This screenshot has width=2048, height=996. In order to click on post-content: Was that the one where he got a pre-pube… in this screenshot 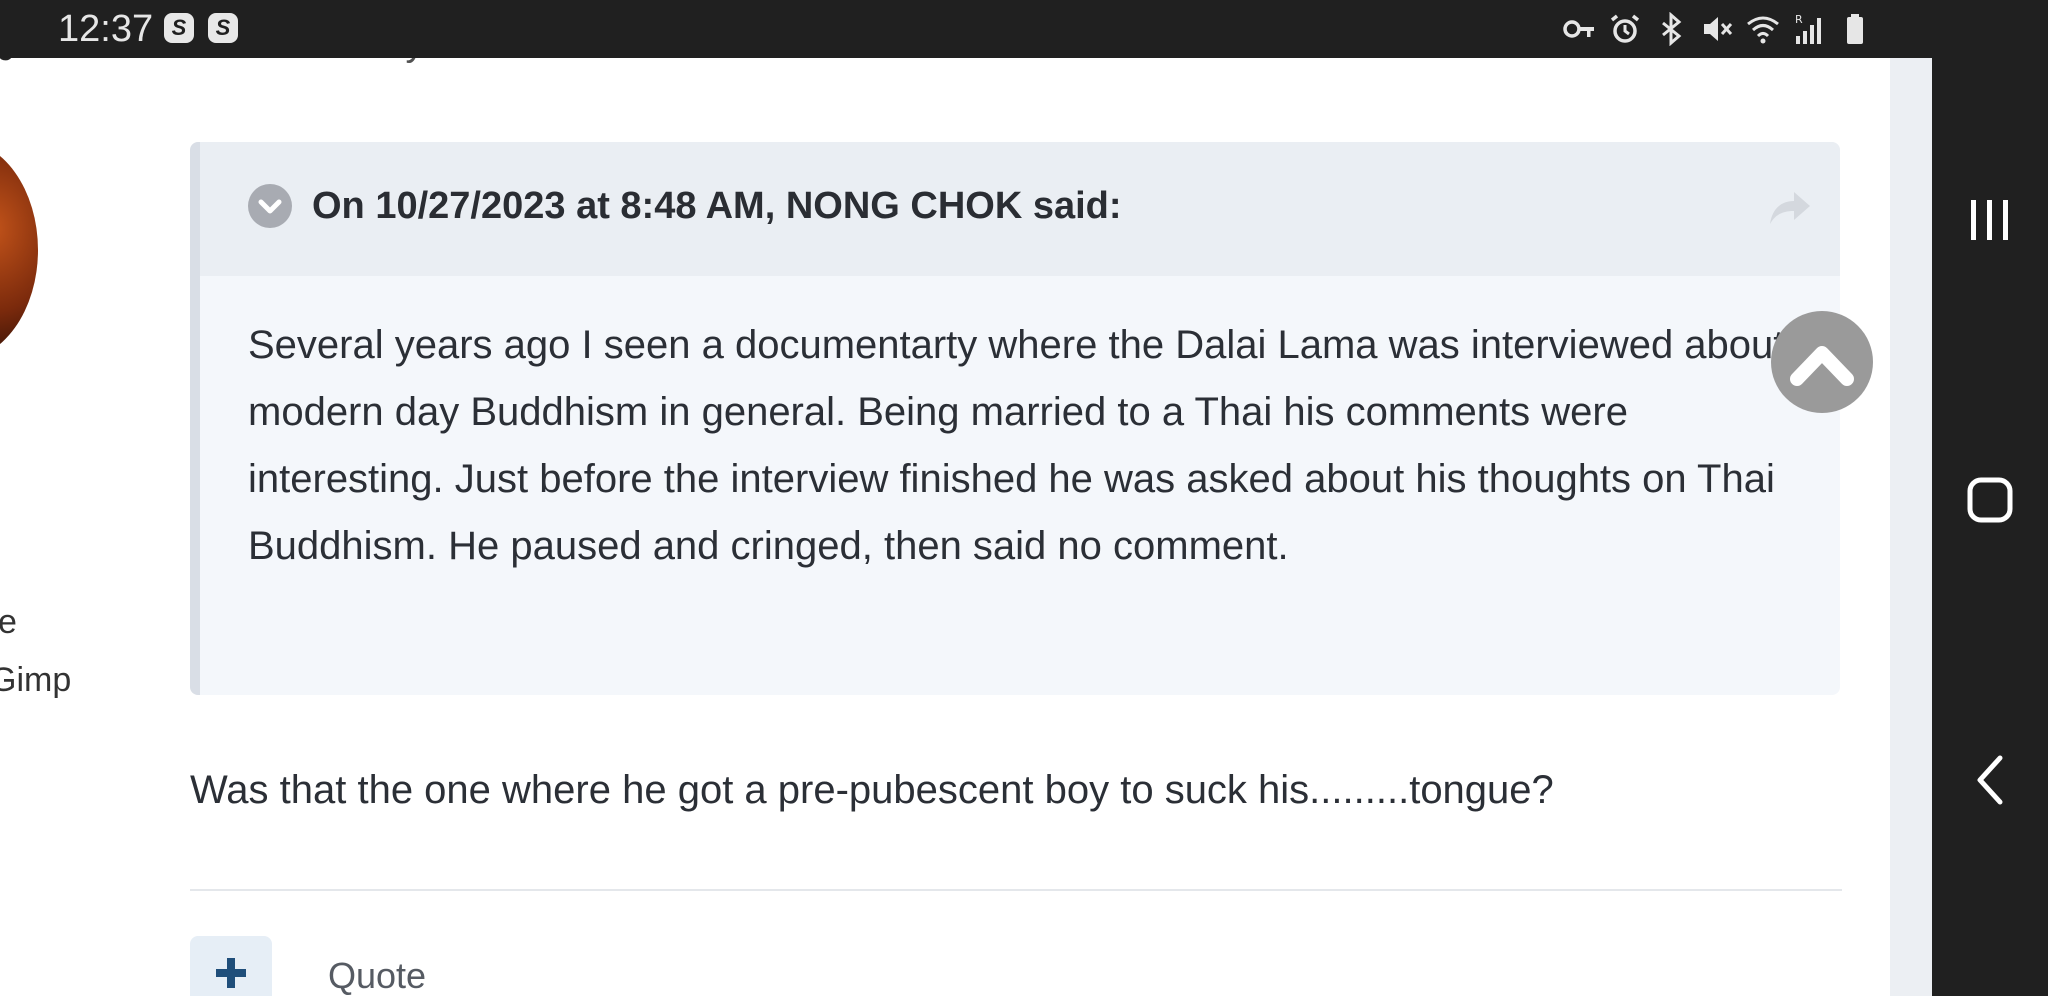, I will do `click(872, 790)`.